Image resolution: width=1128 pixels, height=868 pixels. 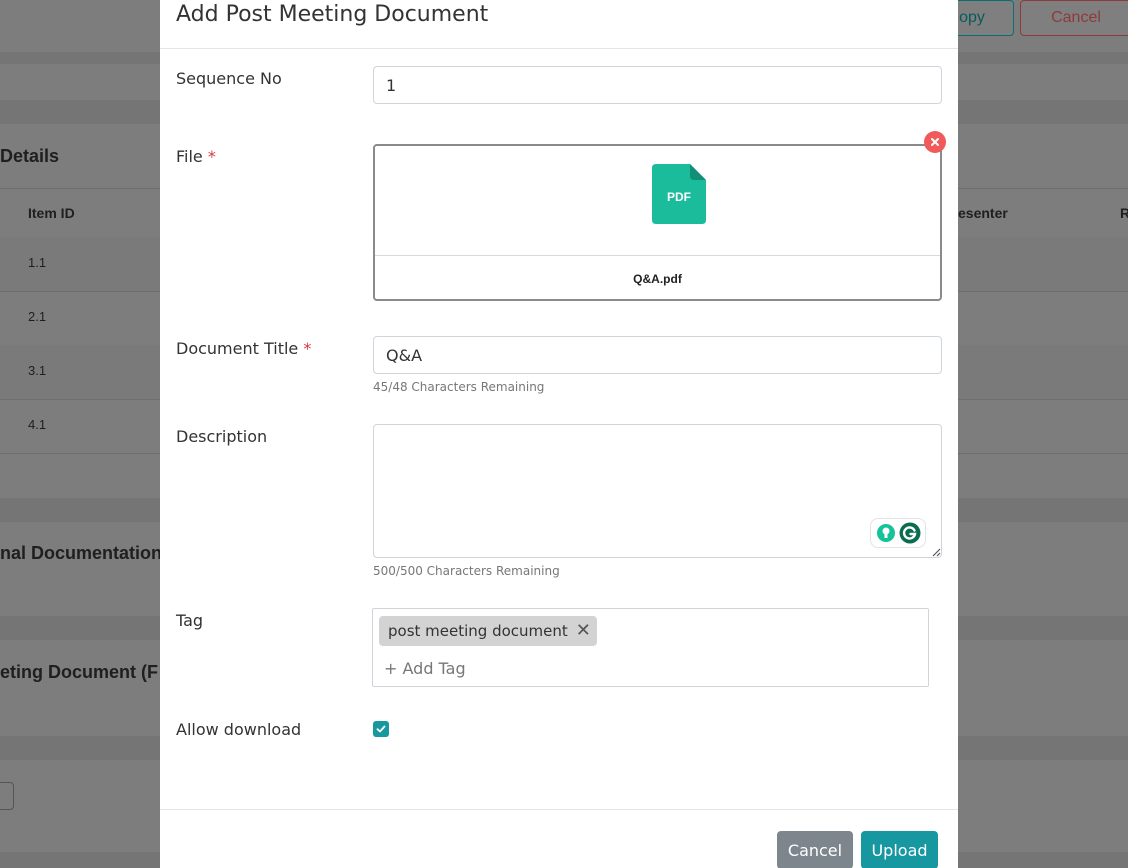 What do you see at coordinates (37, 370) in the screenshot?
I see `bg-row-id: 3.1` at bounding box center [37, 370].